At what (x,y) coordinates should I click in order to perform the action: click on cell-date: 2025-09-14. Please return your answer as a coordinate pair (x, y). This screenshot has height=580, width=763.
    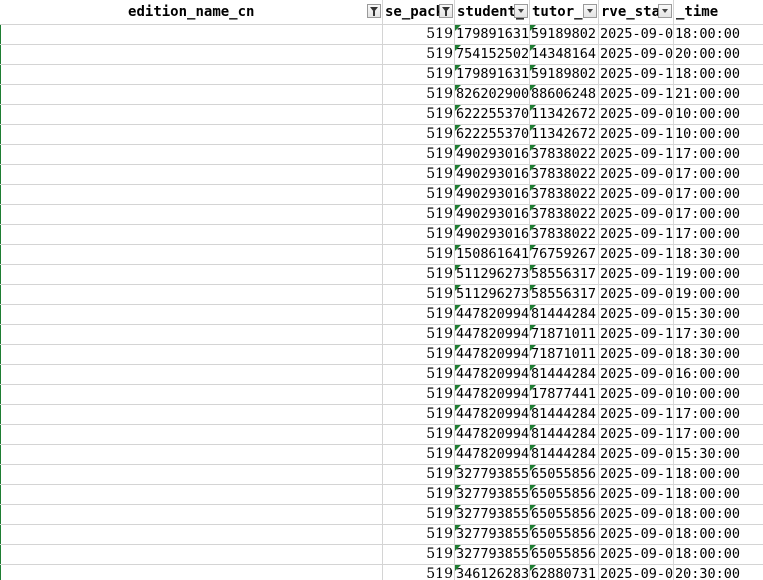
    Looking at the image, I should click on (636, 134).